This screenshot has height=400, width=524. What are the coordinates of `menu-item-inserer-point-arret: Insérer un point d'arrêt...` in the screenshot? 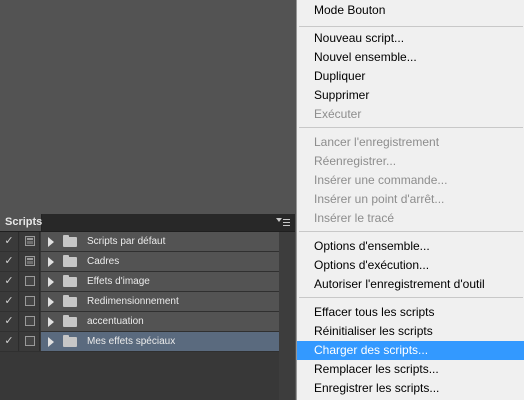 It's located at (410, 199).